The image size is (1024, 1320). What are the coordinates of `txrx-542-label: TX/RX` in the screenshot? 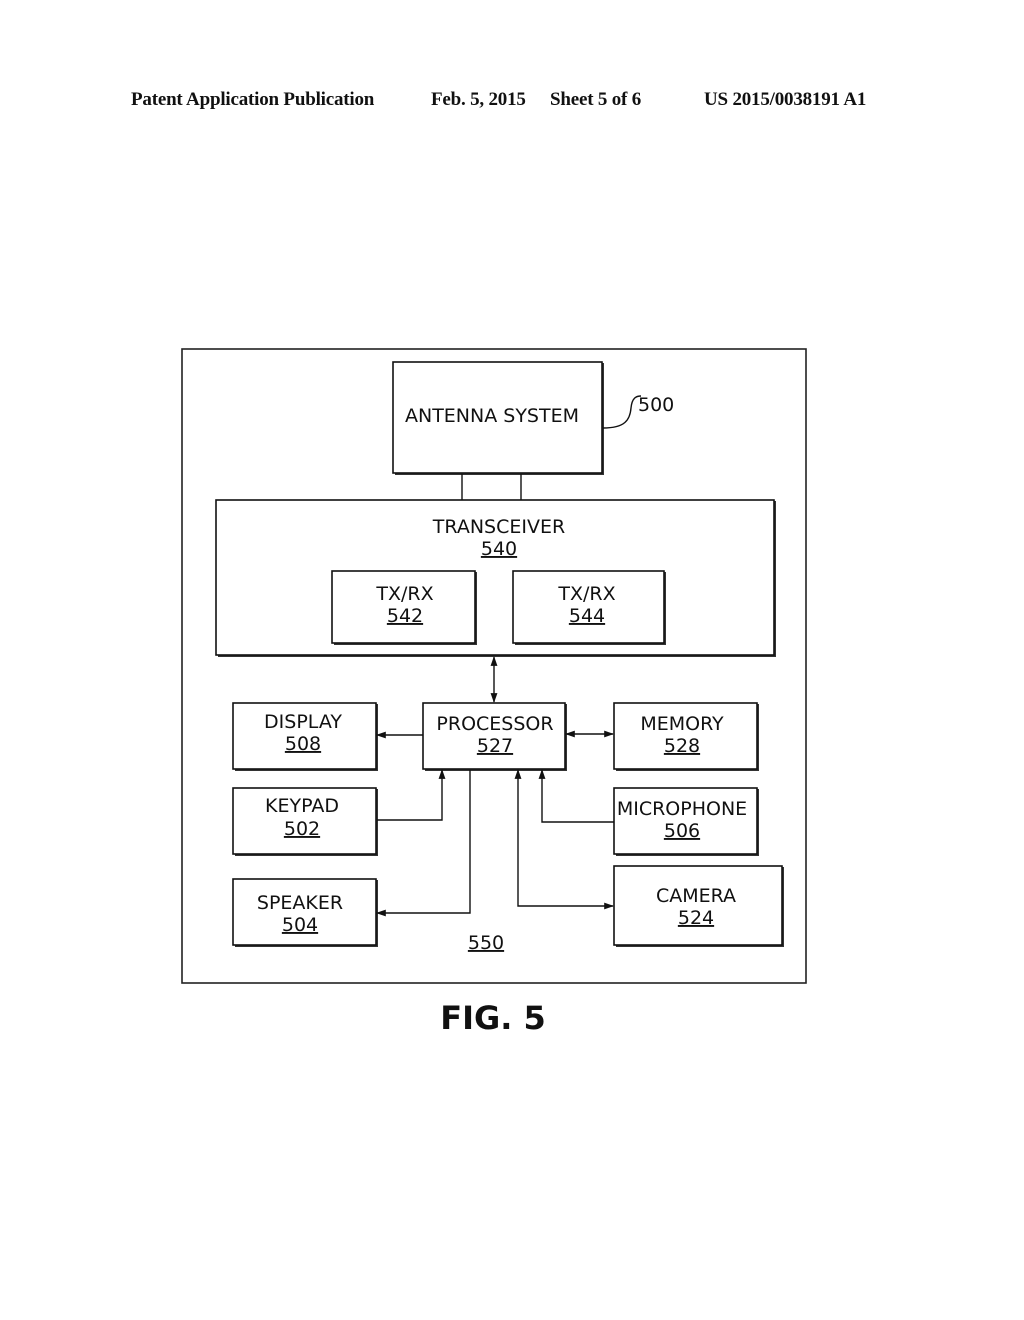 It's located at (404, 594).